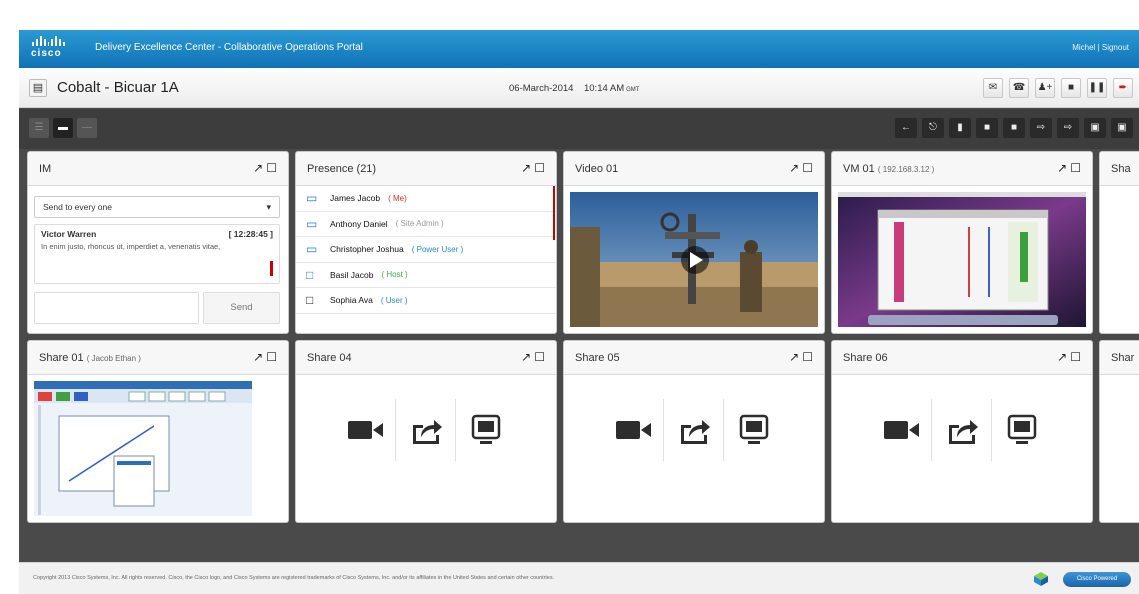 The image size is (1139, 594). Describe the element at coordinates (1097, 579) in the screenshot. I see `cisco-powered-badge: Cisco Powered` at that location.